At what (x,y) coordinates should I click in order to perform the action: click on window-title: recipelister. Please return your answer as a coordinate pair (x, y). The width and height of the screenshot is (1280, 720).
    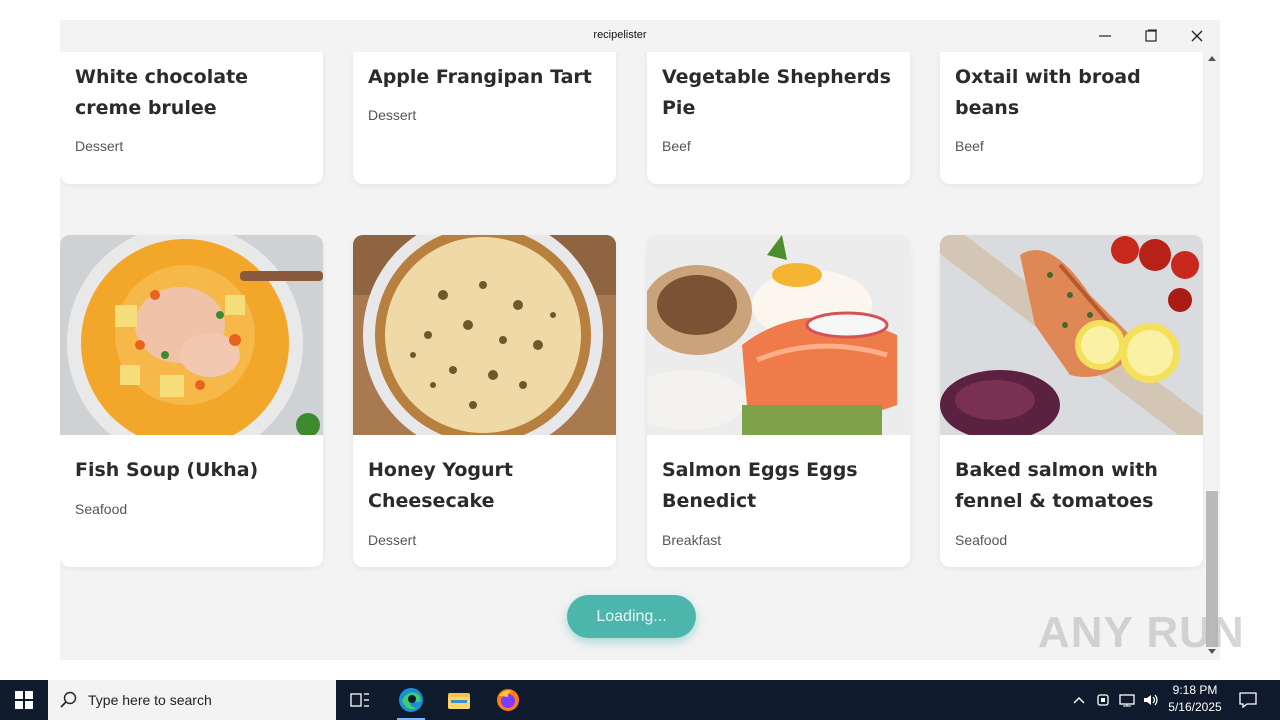
    Looking at the image, I should click on (620, 35).